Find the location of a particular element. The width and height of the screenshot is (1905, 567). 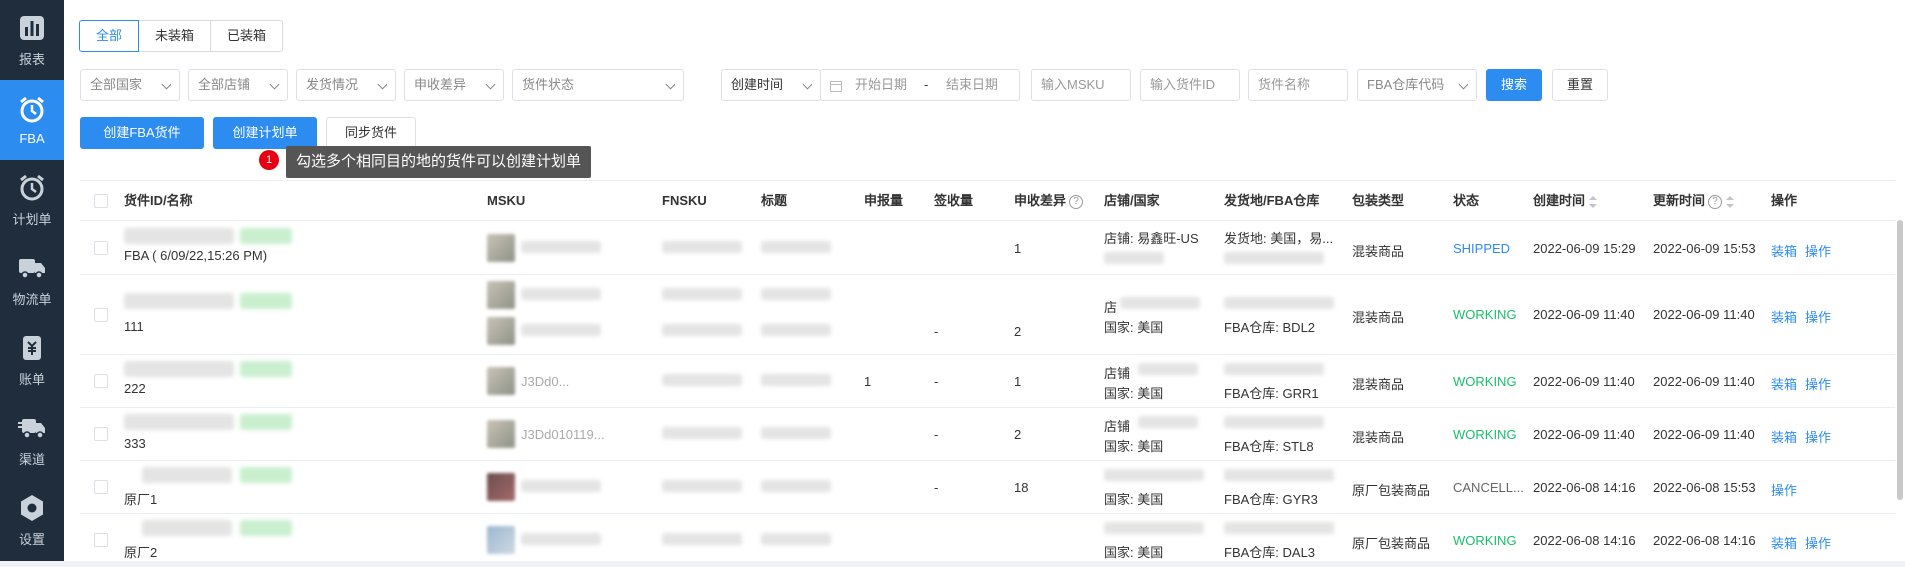

bill-icon is located at coordinates (32, 348).